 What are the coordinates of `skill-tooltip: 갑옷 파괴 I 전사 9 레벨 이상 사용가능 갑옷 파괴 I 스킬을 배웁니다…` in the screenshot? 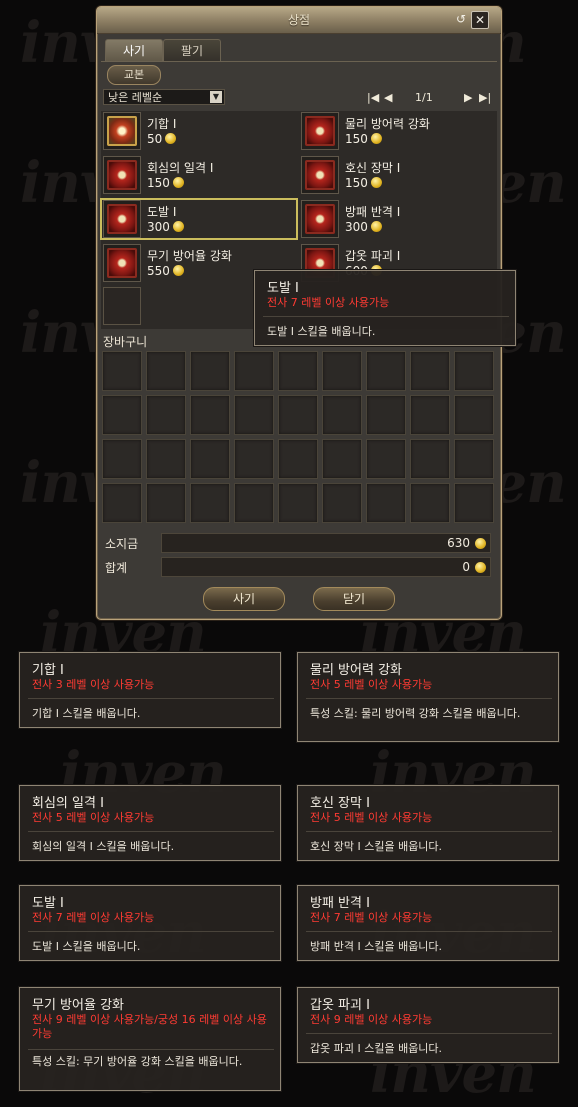 It's located at (428, 1025).